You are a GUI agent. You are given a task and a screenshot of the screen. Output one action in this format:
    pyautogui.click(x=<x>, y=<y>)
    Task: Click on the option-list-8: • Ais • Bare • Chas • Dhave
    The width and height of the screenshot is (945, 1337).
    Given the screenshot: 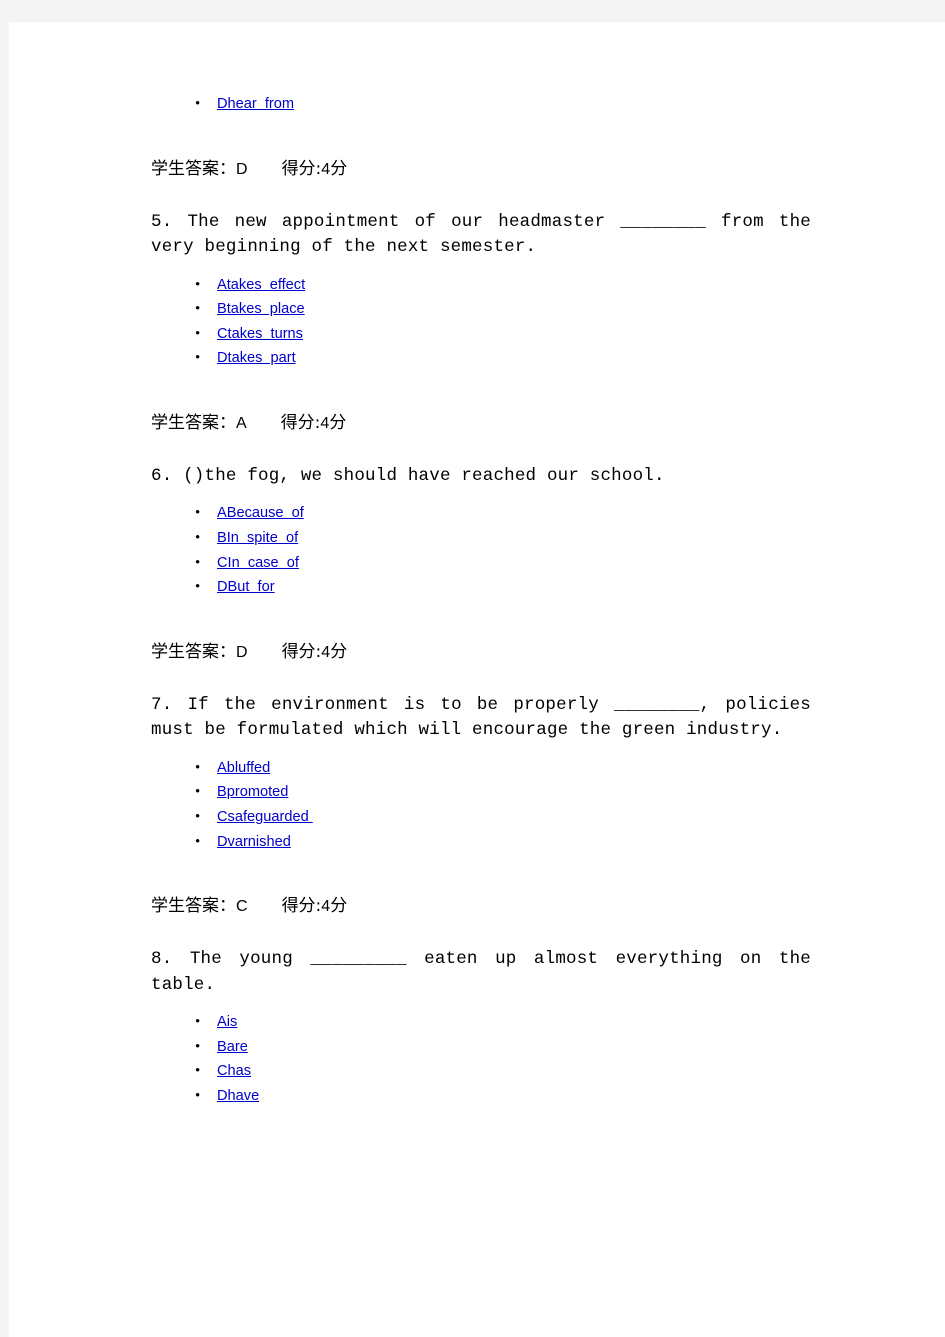 What is the action you would take?
    pyautogui.click(x=481, y=1059)
    